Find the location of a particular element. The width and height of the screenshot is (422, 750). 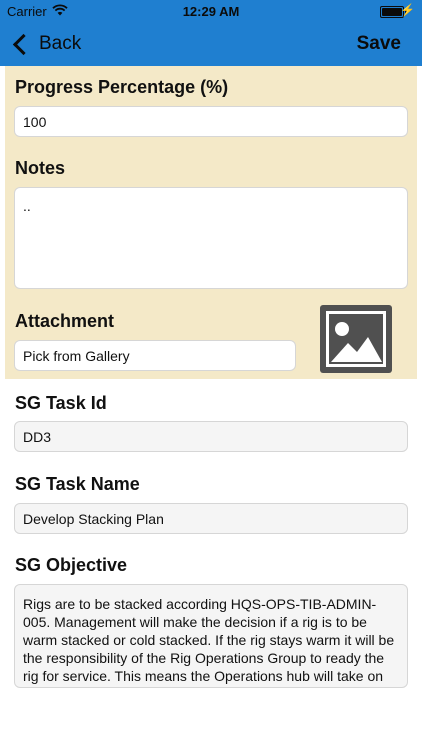

attachment-label: Attachment is located at coordinates (65, 321).